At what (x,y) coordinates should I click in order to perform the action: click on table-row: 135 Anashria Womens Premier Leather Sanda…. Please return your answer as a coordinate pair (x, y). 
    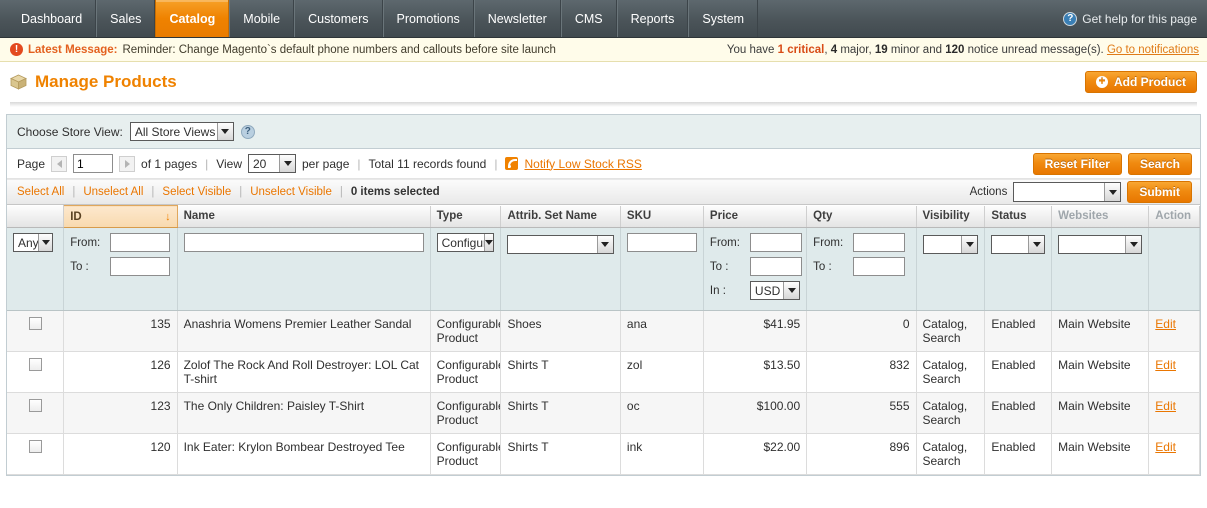
    Looking at the image, I should click on (603, 331).